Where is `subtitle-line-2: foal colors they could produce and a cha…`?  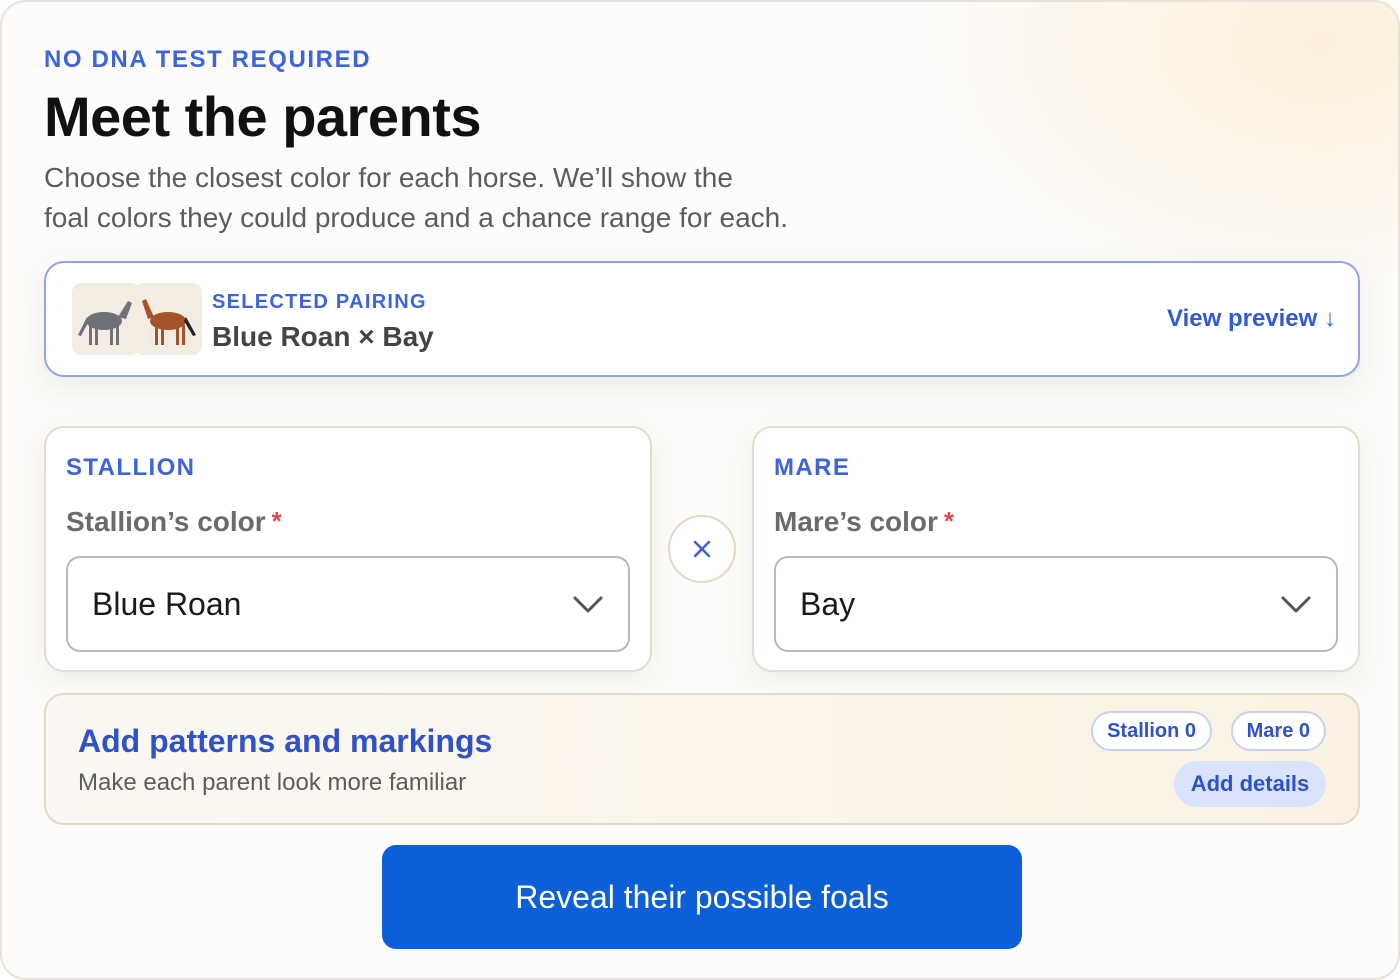
subtitle-line-2: foal colors they could produce and a cha… is located at coordinates (416, 217).